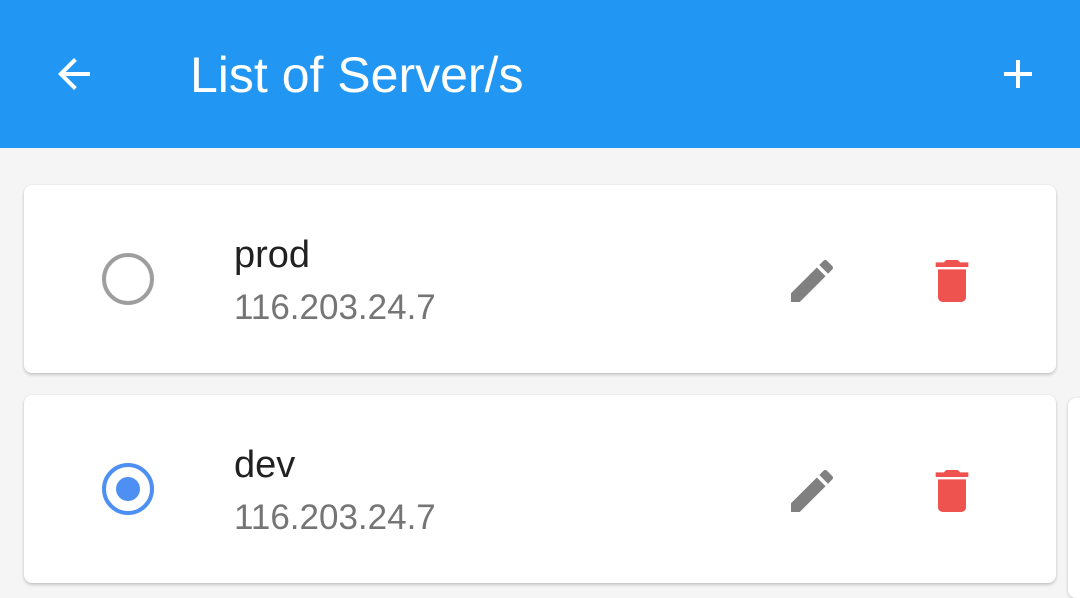  I want to click on radio-selected-dot, so click(128, 489).